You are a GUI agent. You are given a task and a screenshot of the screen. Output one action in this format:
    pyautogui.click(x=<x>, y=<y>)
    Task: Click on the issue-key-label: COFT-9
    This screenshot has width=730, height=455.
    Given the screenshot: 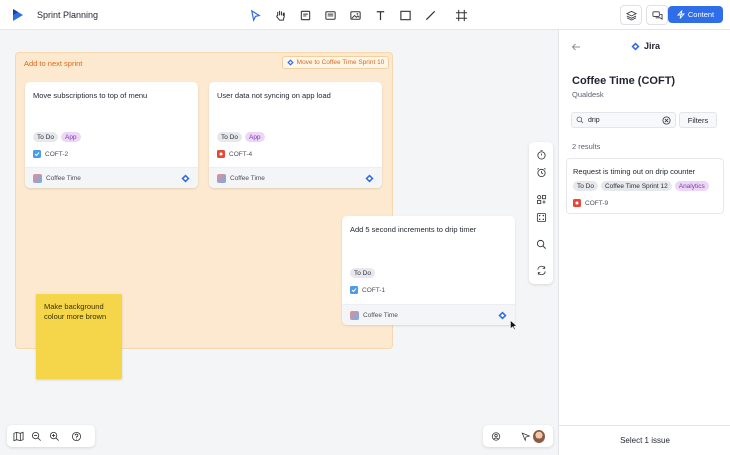 What is the action you would take?
    pyautogui.click(x=597, y=203)
    